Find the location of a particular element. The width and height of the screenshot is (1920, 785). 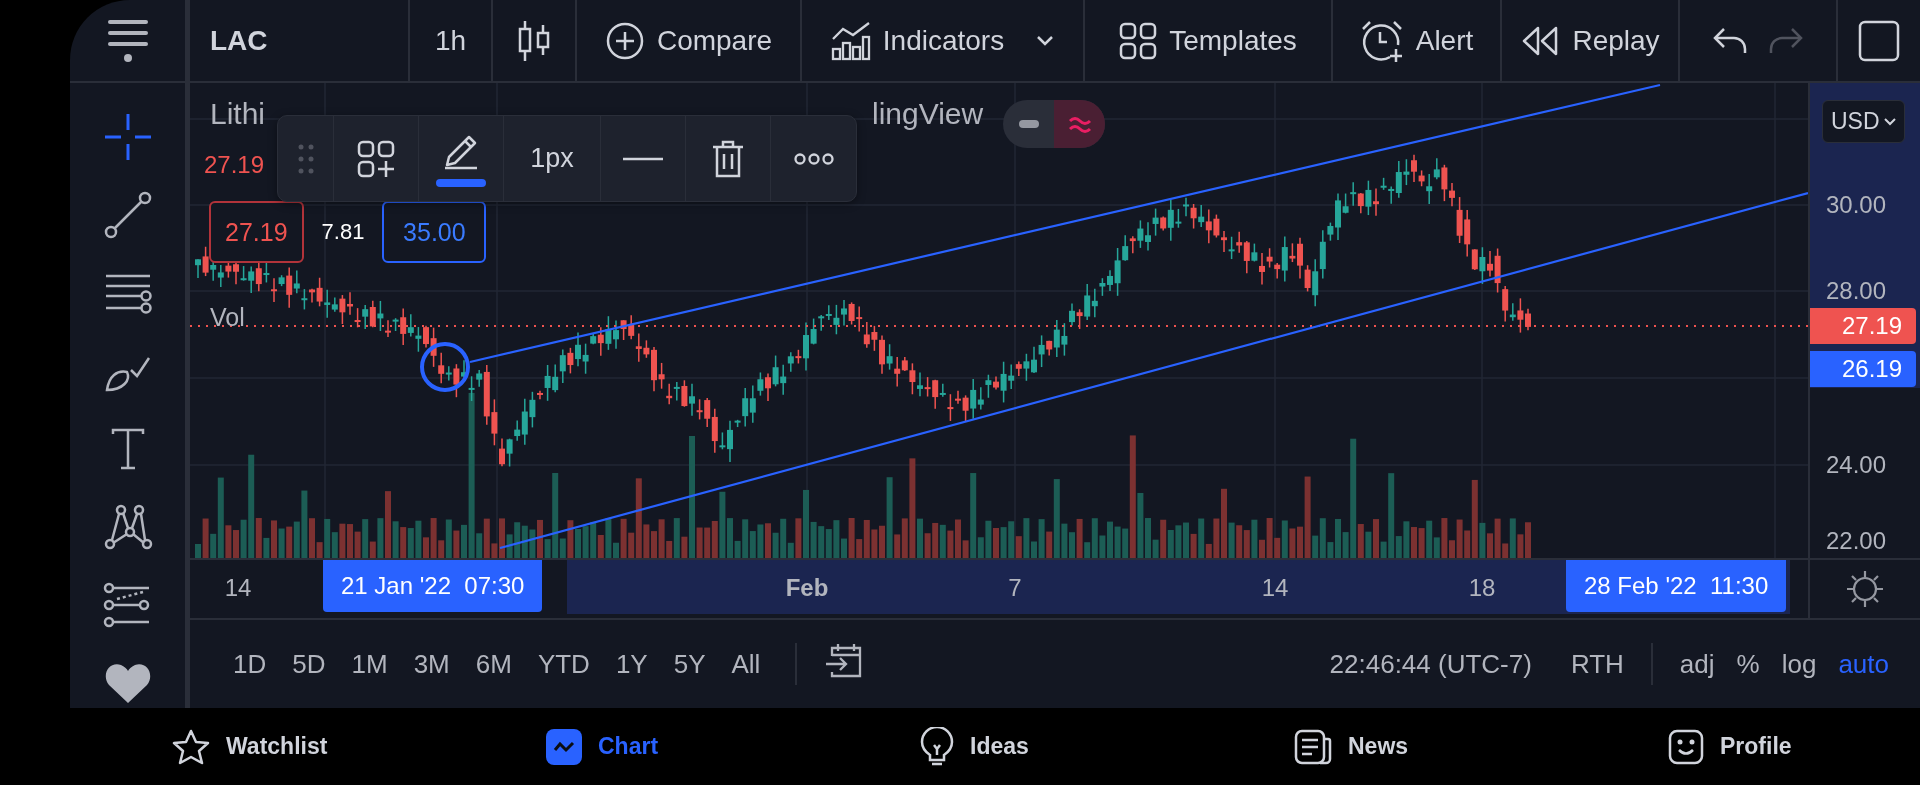

price-tick-label: 28.00 is located at coordinates (1856, 291).